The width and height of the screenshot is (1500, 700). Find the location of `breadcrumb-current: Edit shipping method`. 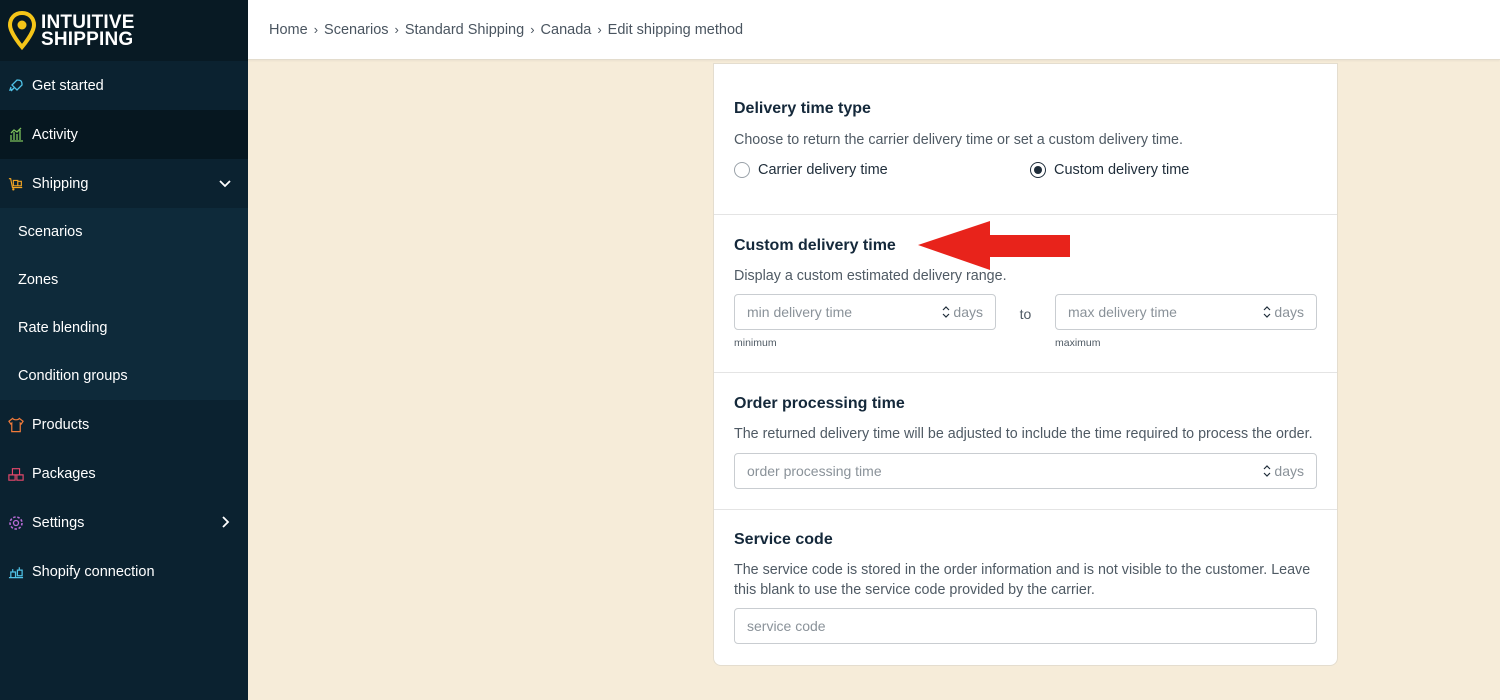

breadcrumb-current: Edit shipping method is located at coordinates (675, 29).